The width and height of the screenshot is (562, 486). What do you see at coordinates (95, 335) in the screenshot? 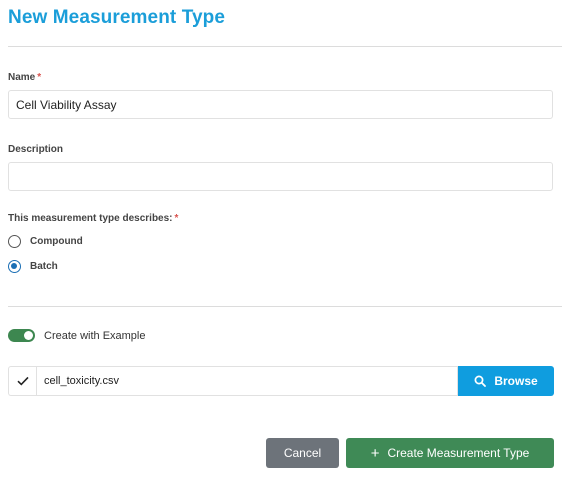
I see `create-with-example-label: Create with Example` at bounding box center [95, 335].